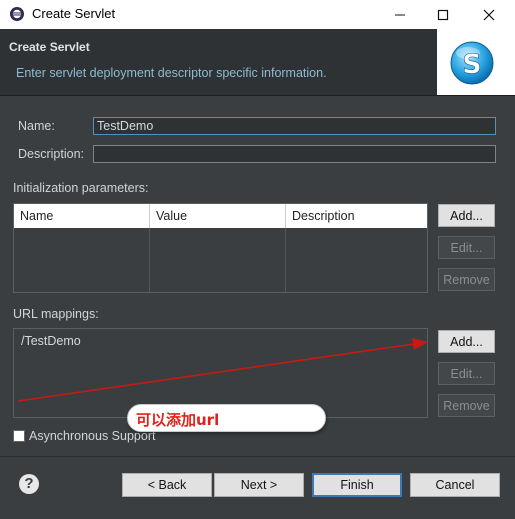  Describe the element at coordinates (178, 420) in the screenshot. I see `annotation-text: 可以添加url` at that location.